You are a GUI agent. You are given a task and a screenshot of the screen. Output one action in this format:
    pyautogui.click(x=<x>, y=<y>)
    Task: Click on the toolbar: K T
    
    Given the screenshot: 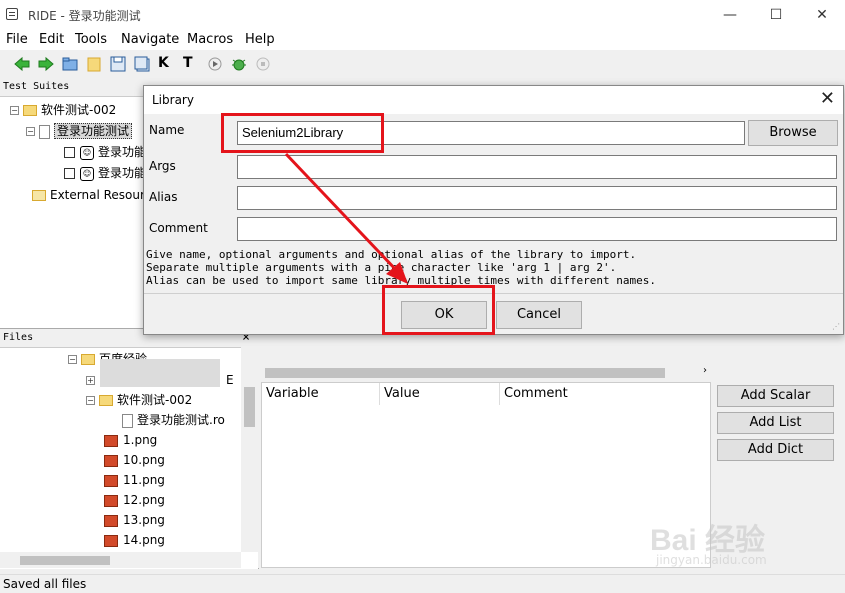 What is the action you would take?
    pyautogui.click(x=140, y=64)
    